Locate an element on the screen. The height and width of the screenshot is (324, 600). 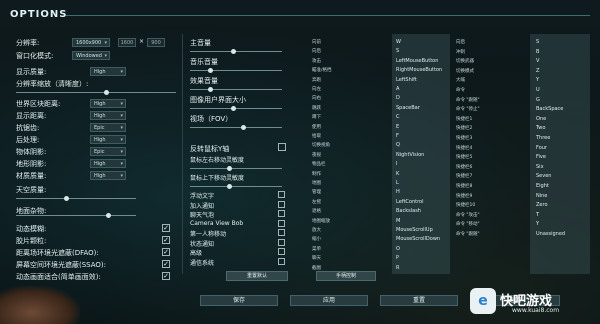
reset-button: 重置 is located at coordinates (419, 300).